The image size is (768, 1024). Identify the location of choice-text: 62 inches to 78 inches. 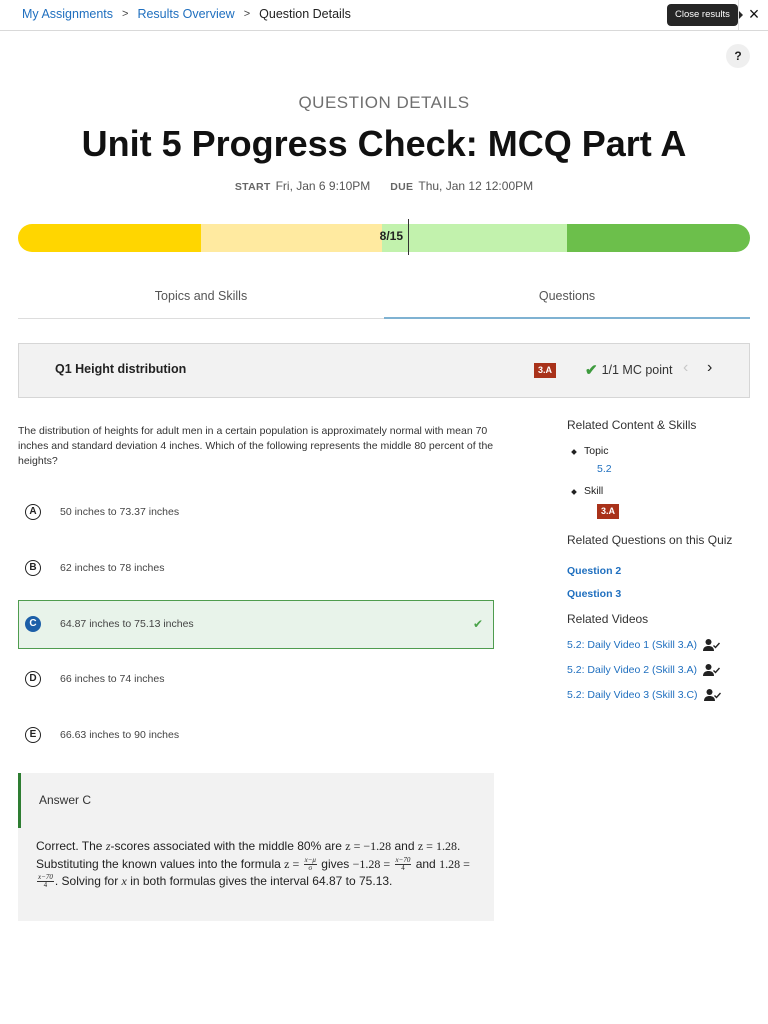
(112, 568).